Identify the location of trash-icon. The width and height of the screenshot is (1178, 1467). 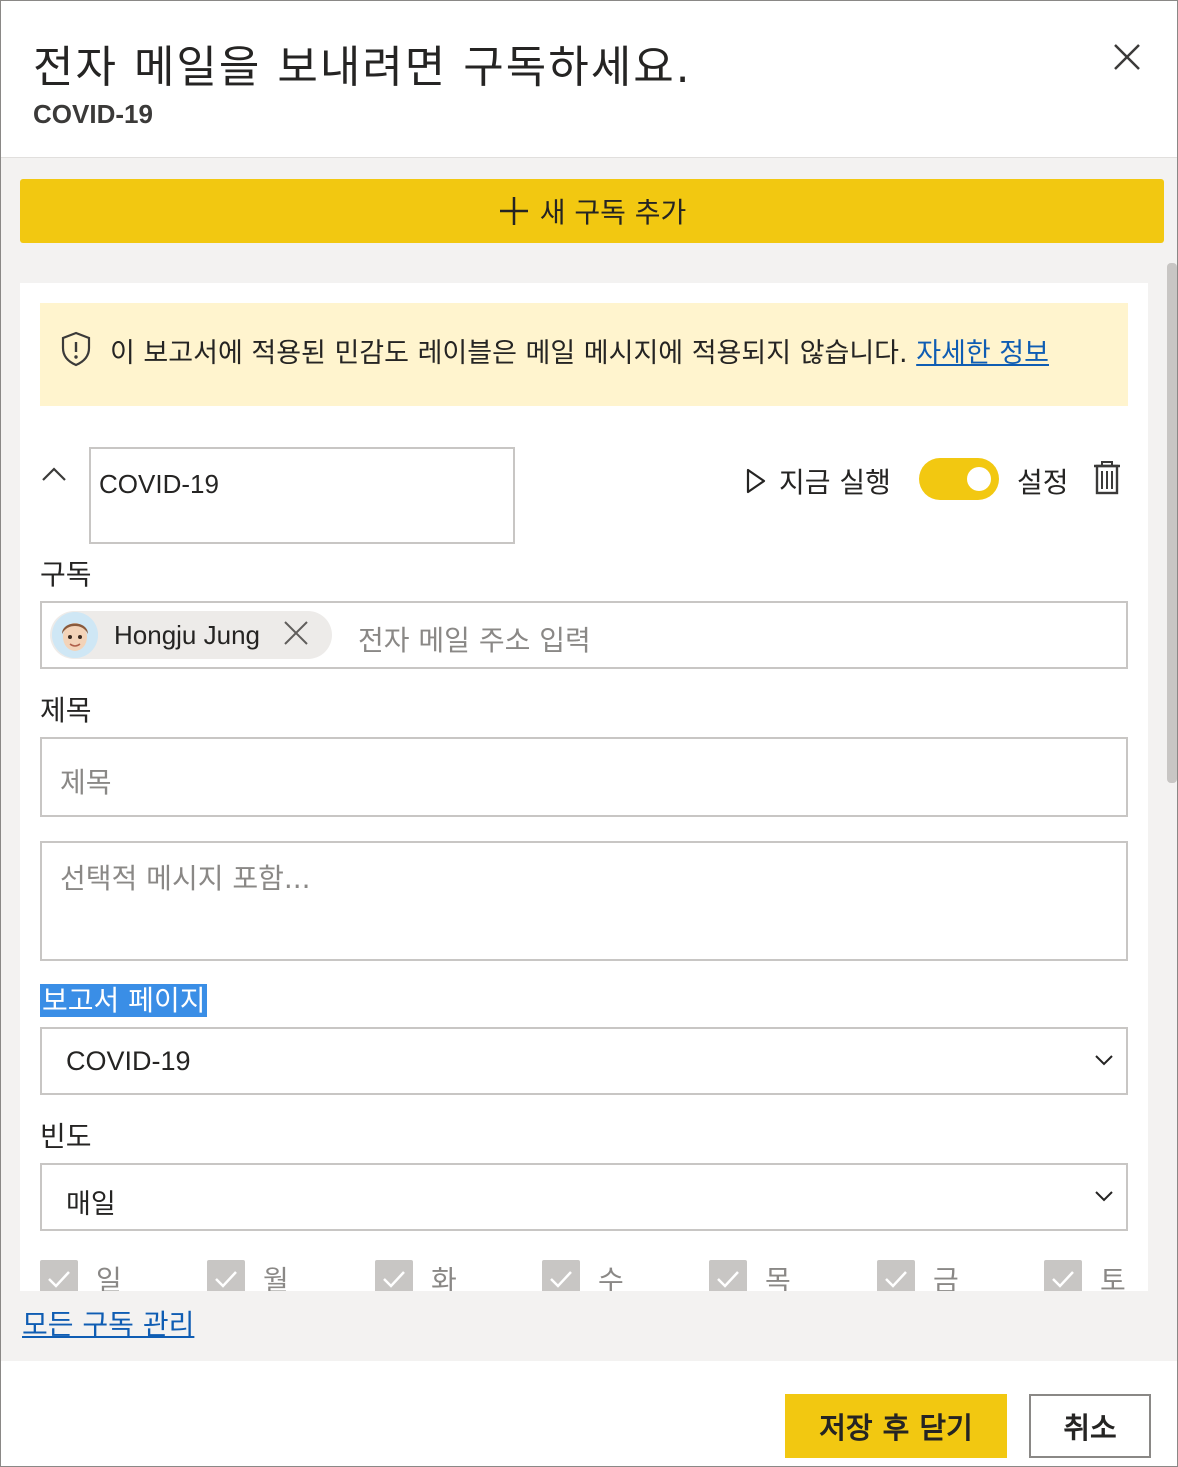
(1107, 478).